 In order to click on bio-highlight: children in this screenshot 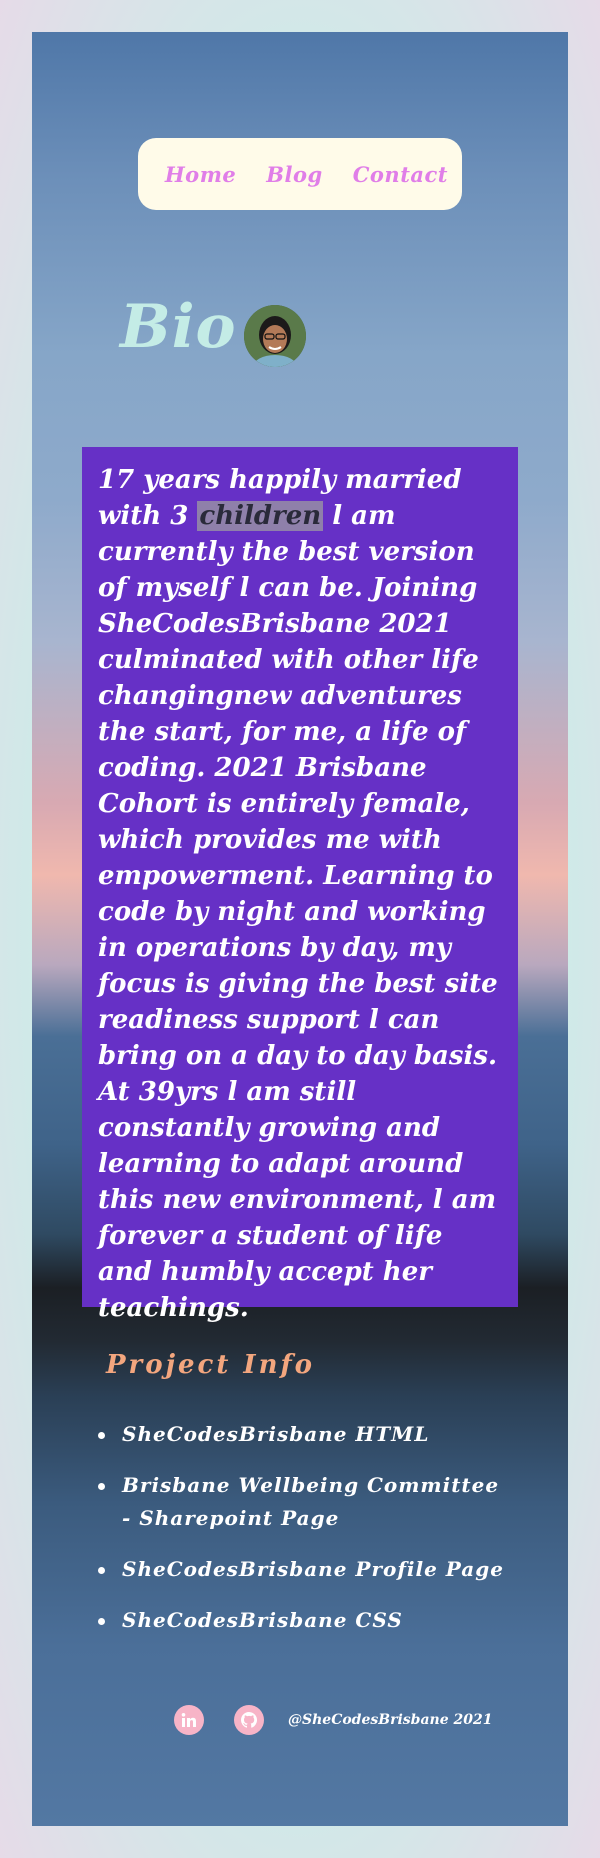, I will do `click(260, 516)`.